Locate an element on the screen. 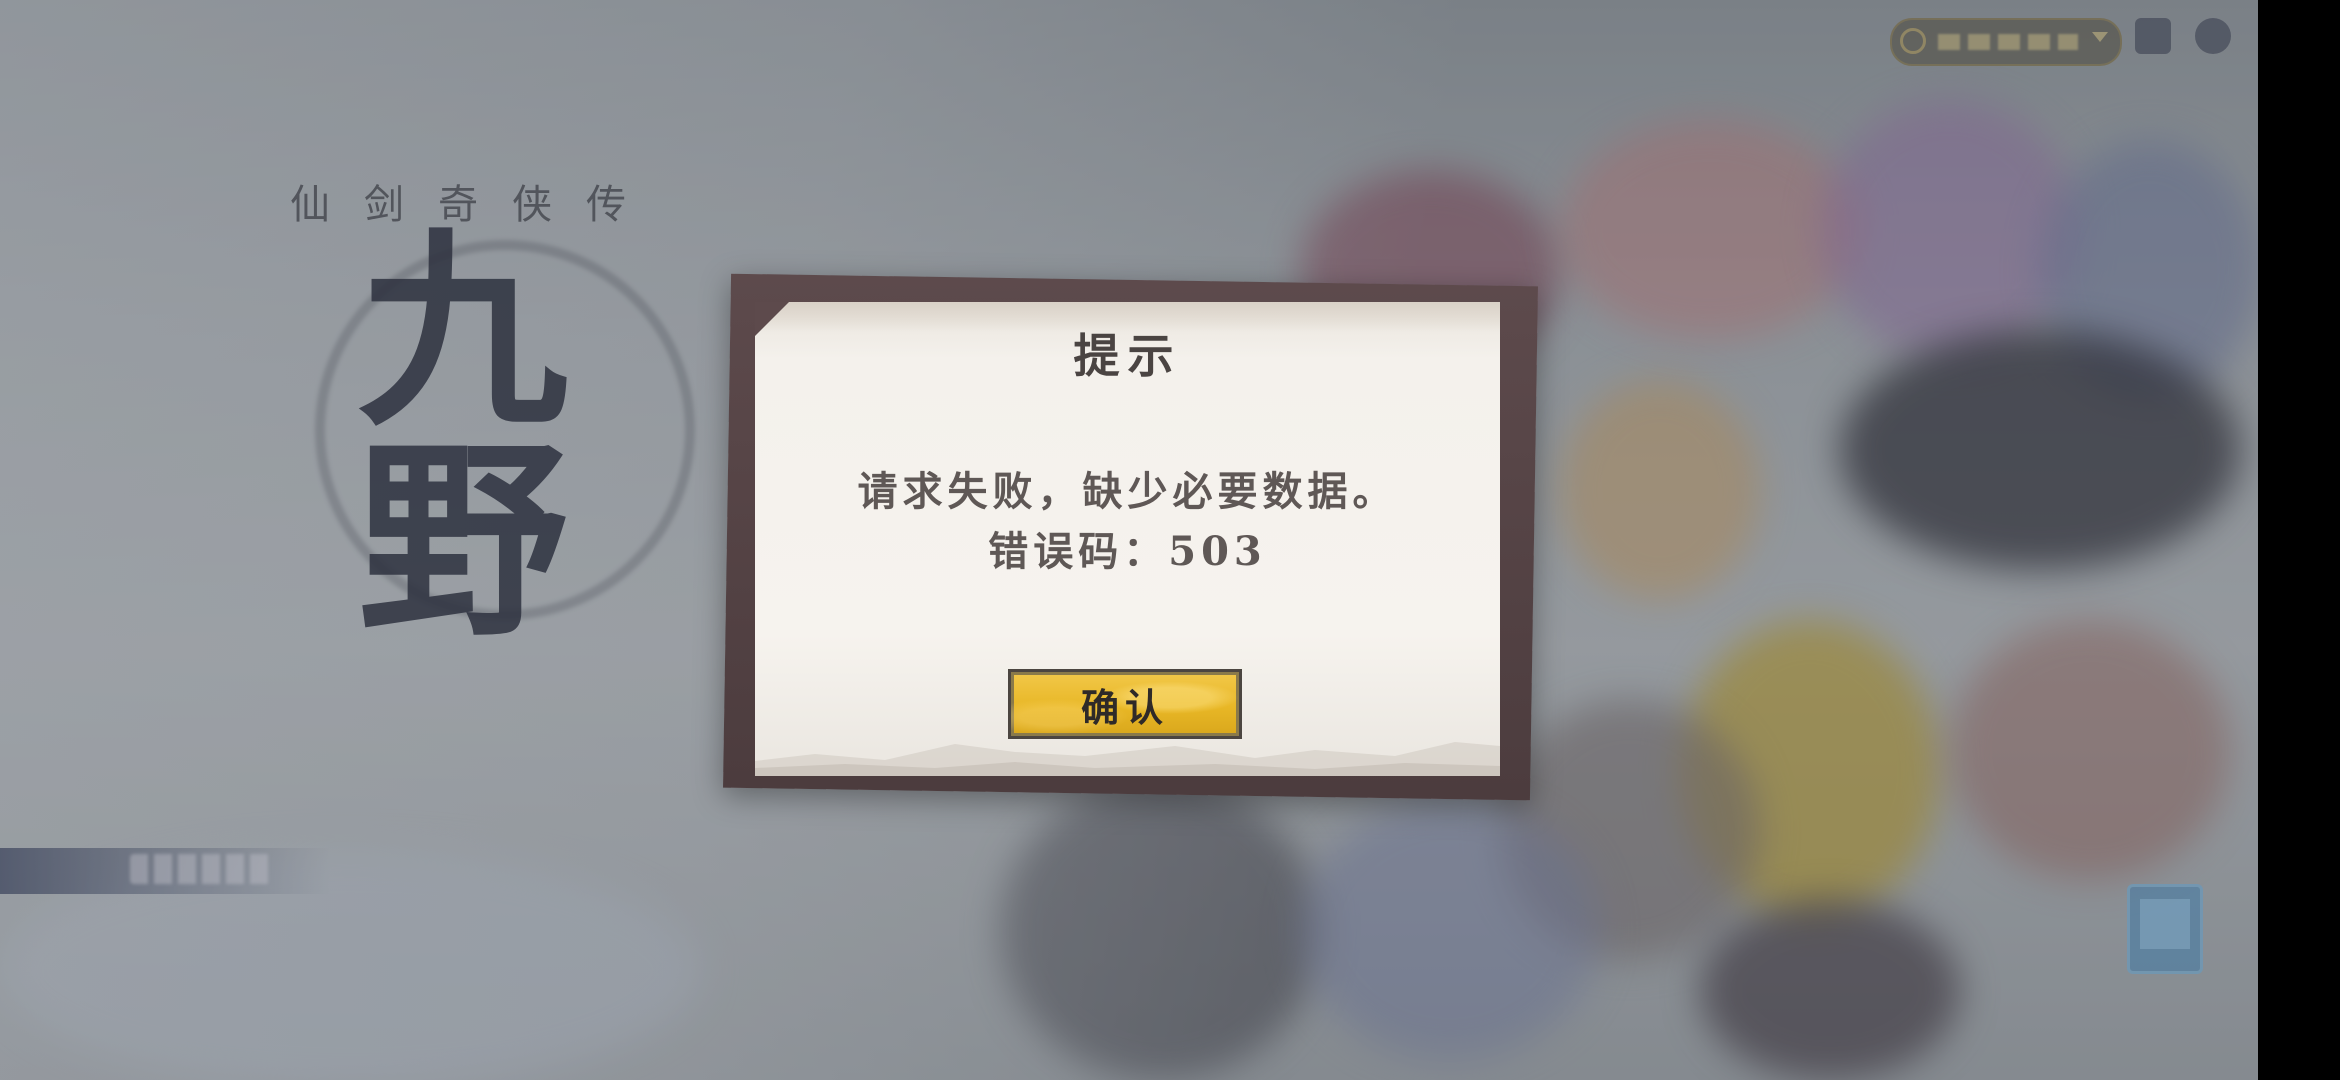  dialog-title: 提示 is located at coordinates (1127, 356).